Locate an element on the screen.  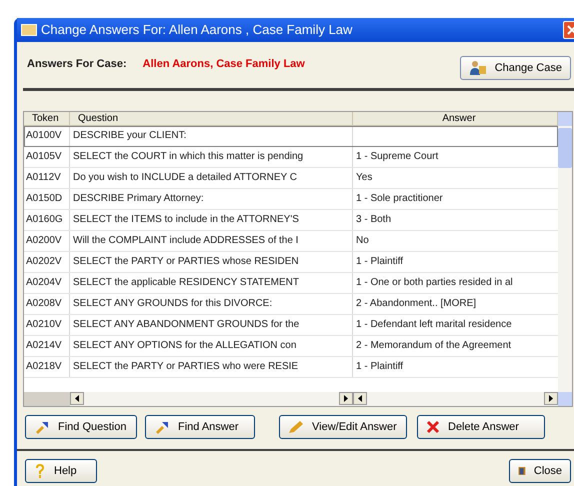
question-cell: SELECT the COURT in which this matter is pending is located at coordinates (211, 157).